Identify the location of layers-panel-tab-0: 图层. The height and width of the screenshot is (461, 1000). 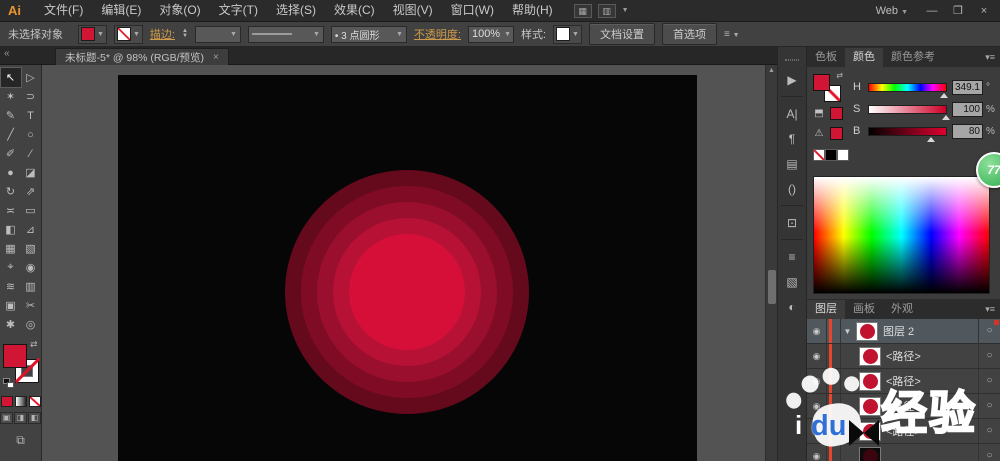
(826, 309).